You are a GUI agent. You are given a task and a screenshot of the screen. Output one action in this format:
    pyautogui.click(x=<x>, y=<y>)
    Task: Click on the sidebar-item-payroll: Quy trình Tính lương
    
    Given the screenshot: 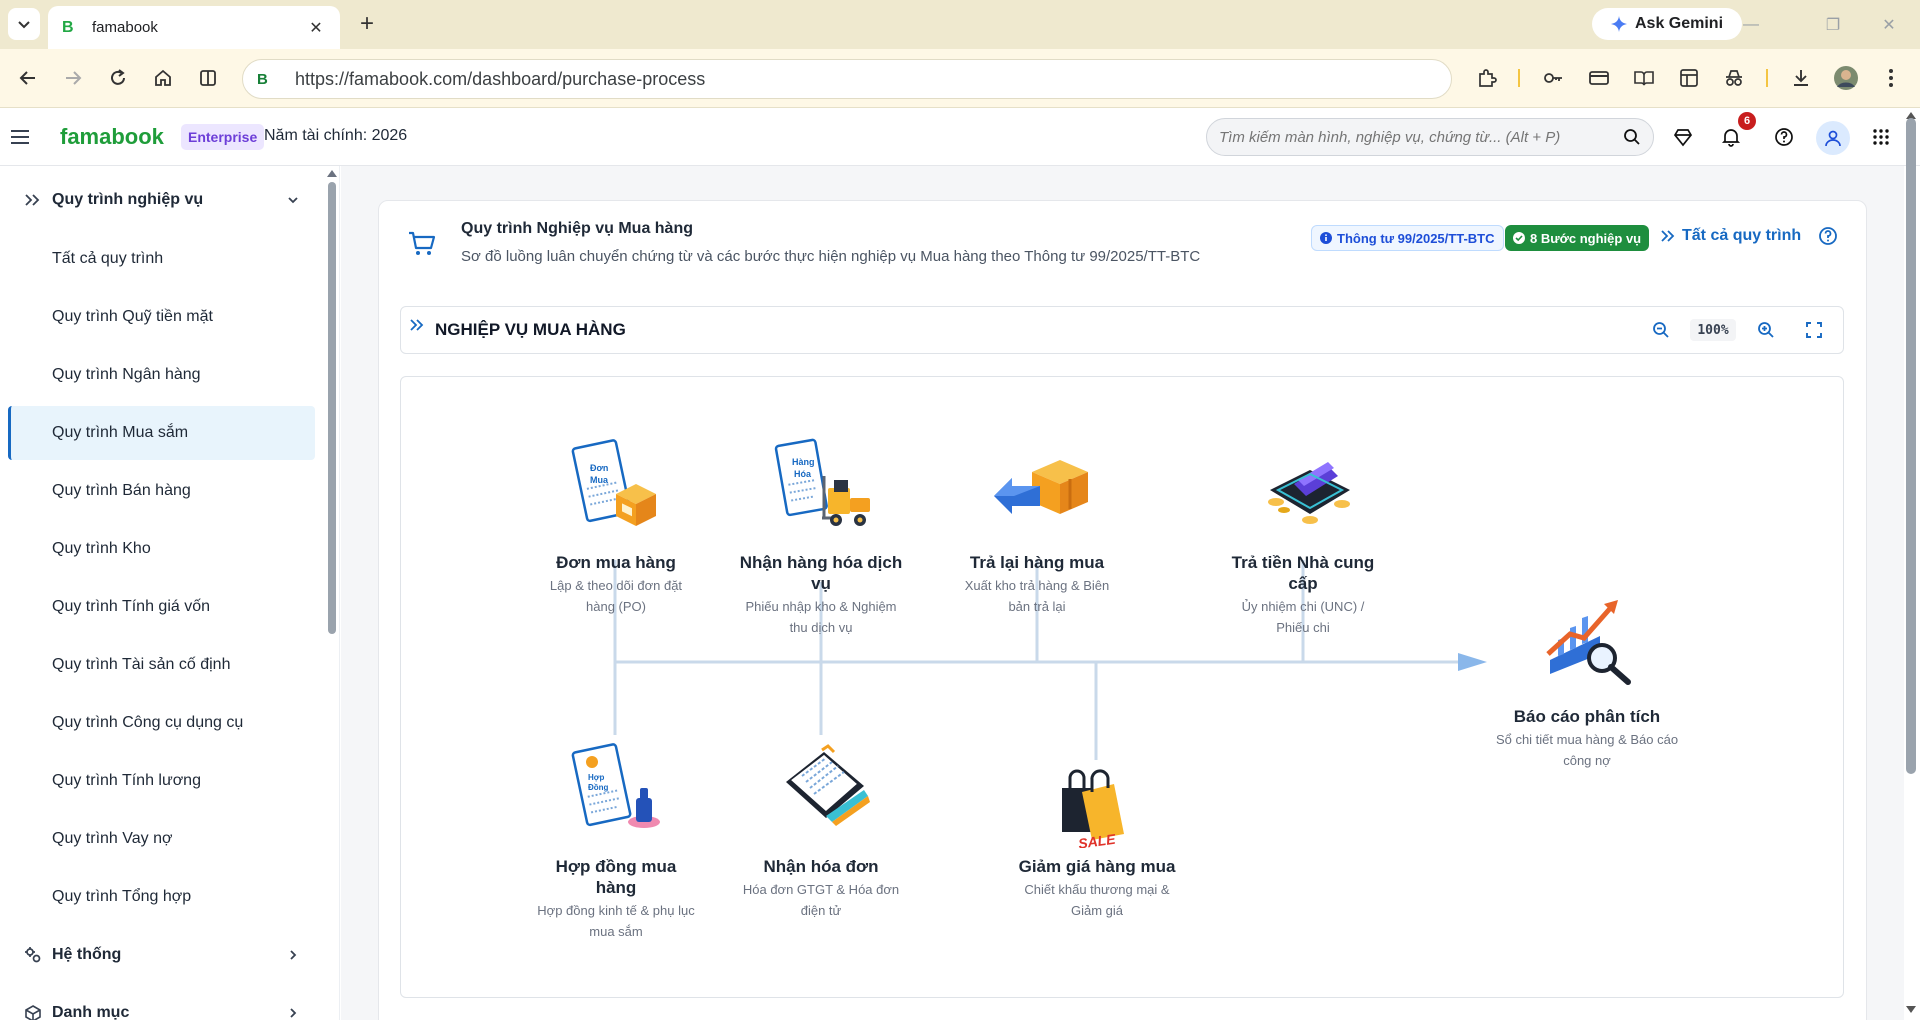 What is the action you would take?
    pyautogui.click(x=161, y=781)
    